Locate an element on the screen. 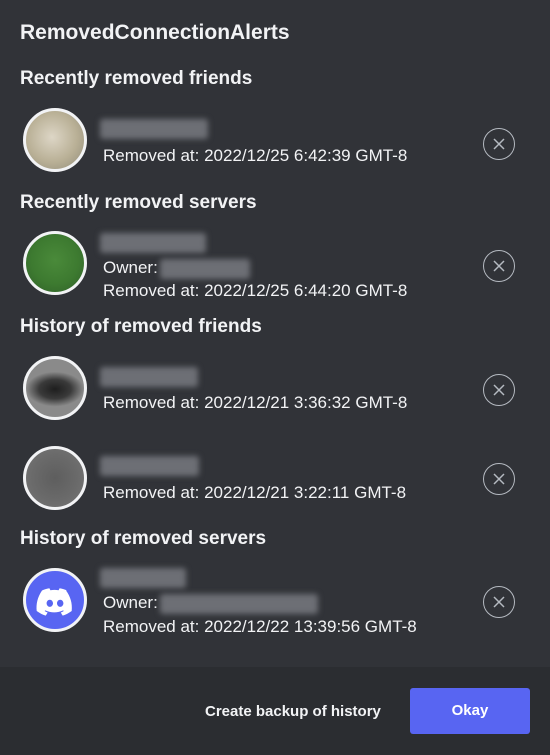 Image resolution: width=550 pixels, height=755 pixels. okay-button: Okay is located at coordinates (470, 711).